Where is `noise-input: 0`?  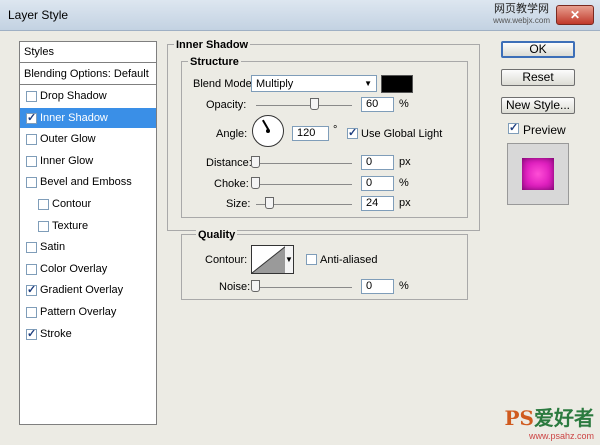
noise-input: 0 is located at coordinates (377, 286).